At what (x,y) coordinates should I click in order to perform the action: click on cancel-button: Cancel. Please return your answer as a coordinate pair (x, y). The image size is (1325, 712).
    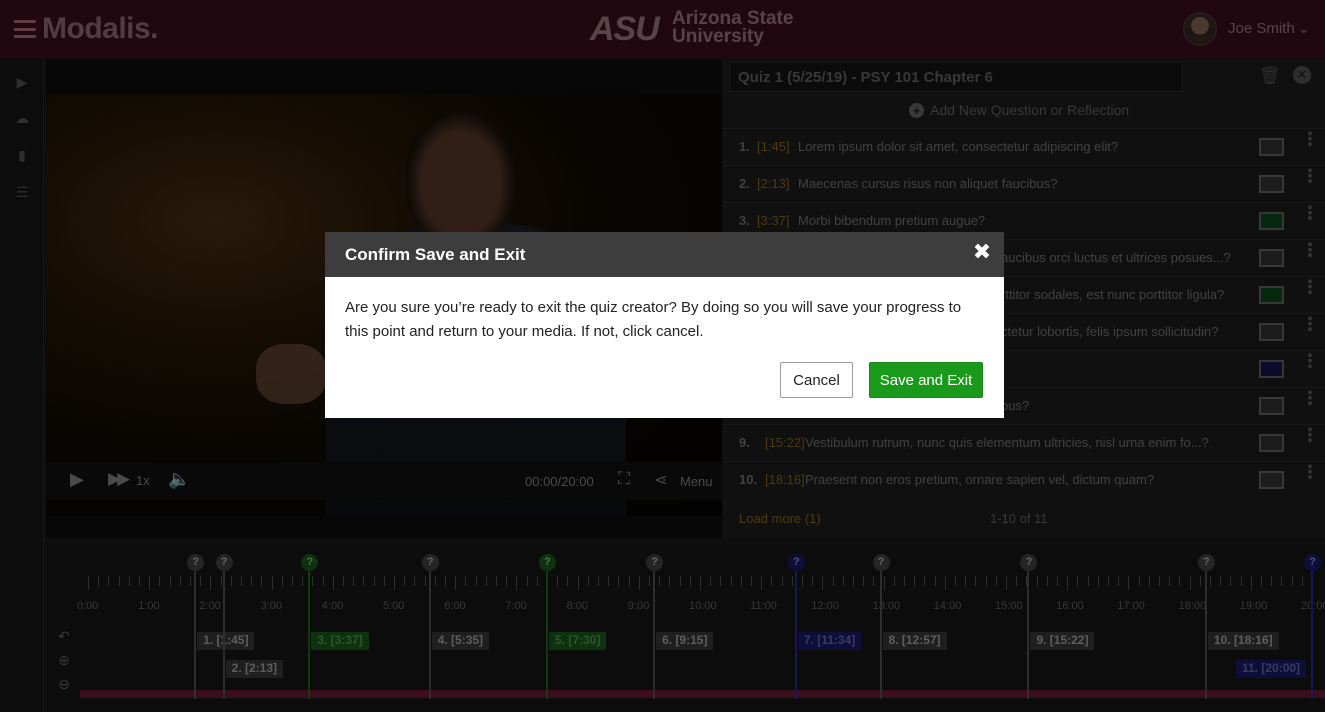
    Looking at the image, I should click on (816, 380).